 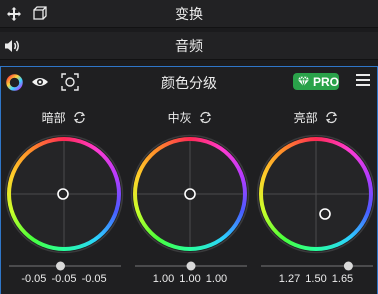 I want to click on shadows-value-3: -0.05, so click(x=94, y=279).